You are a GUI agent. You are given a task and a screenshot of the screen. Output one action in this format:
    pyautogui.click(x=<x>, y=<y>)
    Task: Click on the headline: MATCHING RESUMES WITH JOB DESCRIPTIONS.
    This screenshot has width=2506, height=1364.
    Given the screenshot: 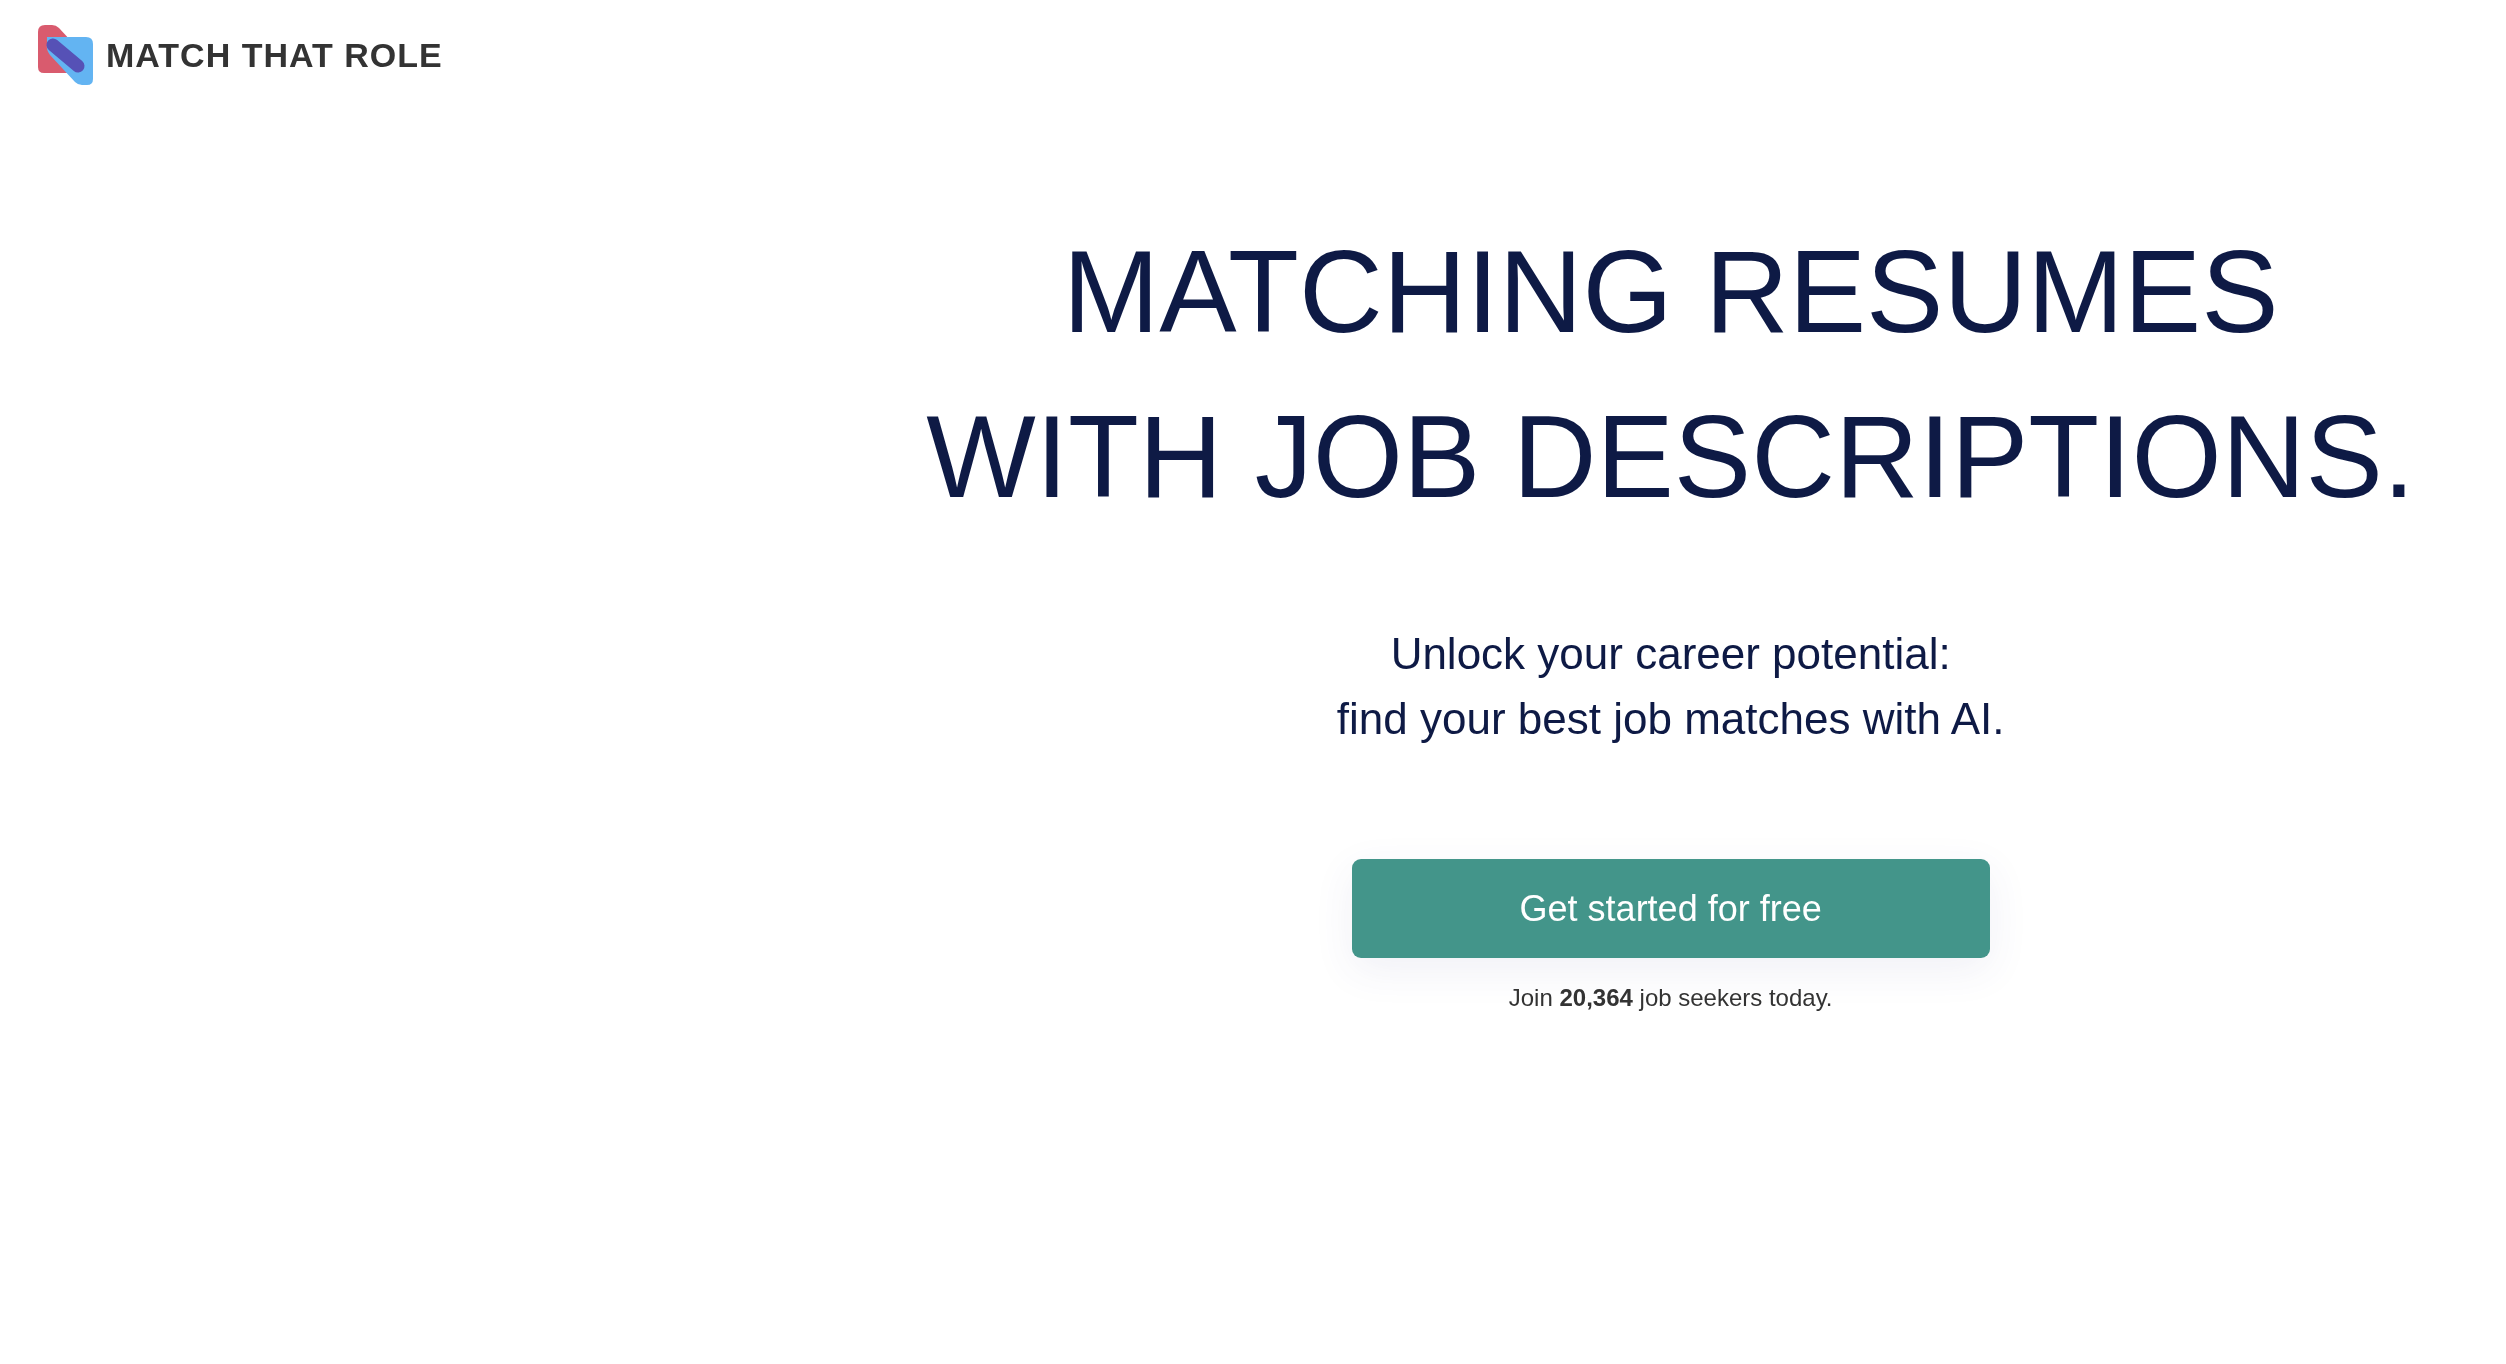 What is the action you would take?
    pyautogui.click(x=1671, y=375)
    